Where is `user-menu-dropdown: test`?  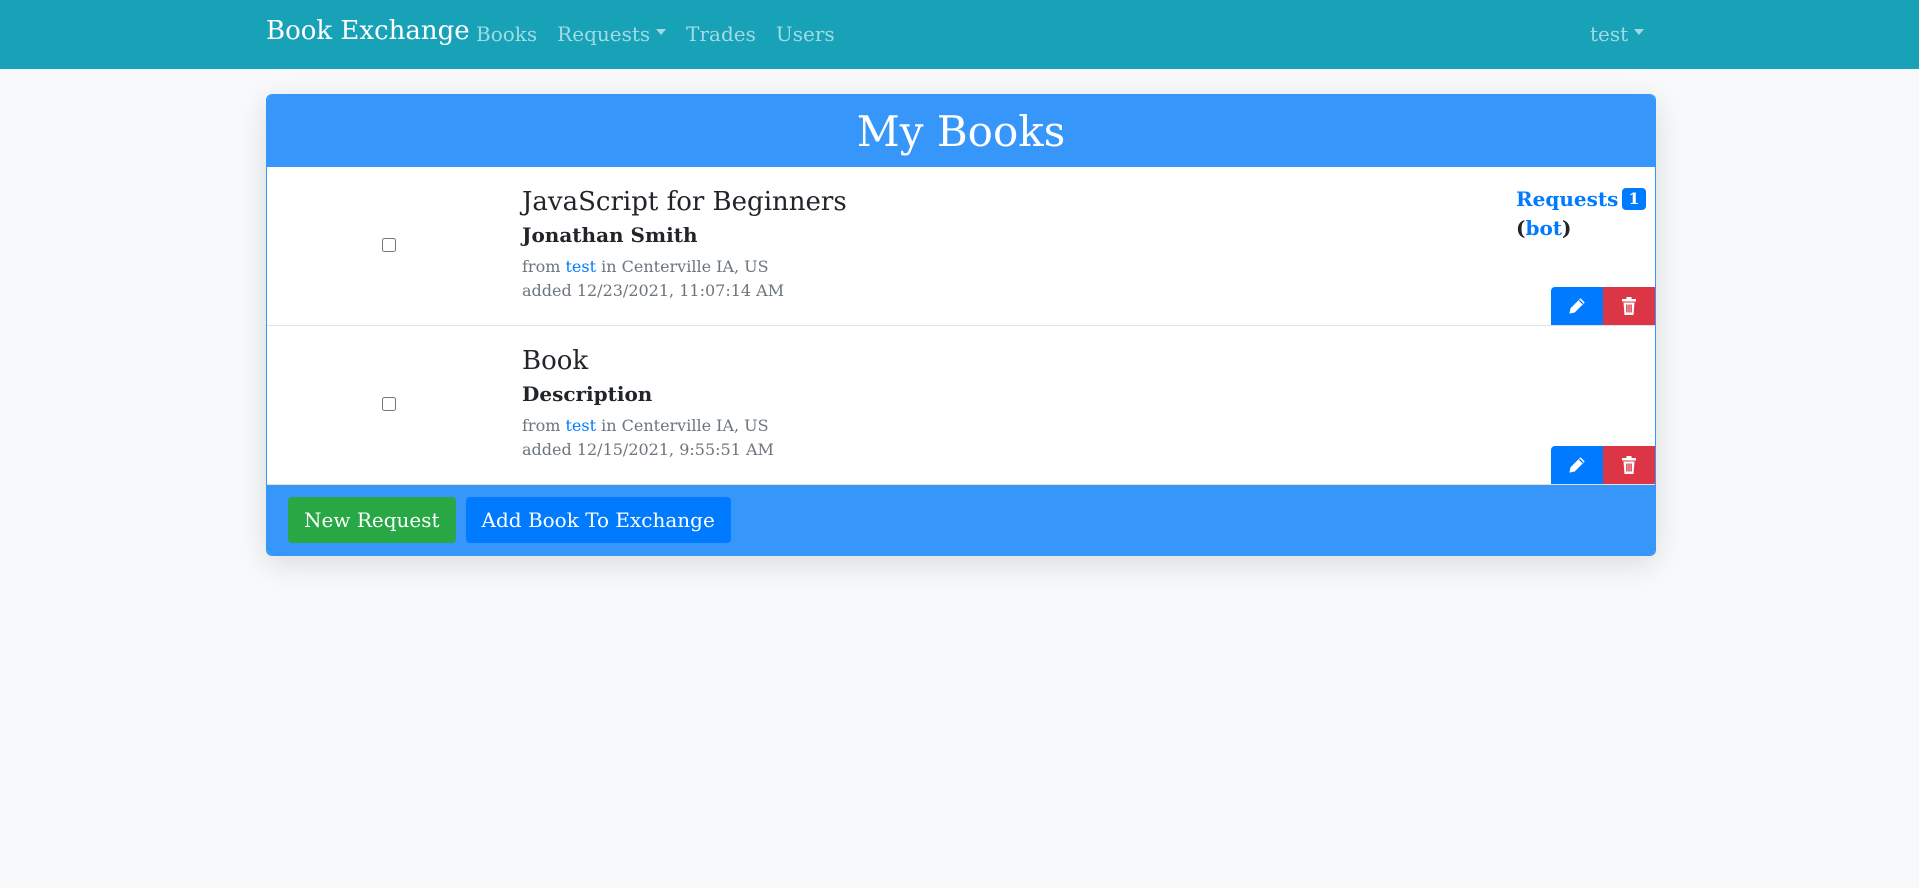 user-menu-dropdown: test is located at coordinates (1617, 34).